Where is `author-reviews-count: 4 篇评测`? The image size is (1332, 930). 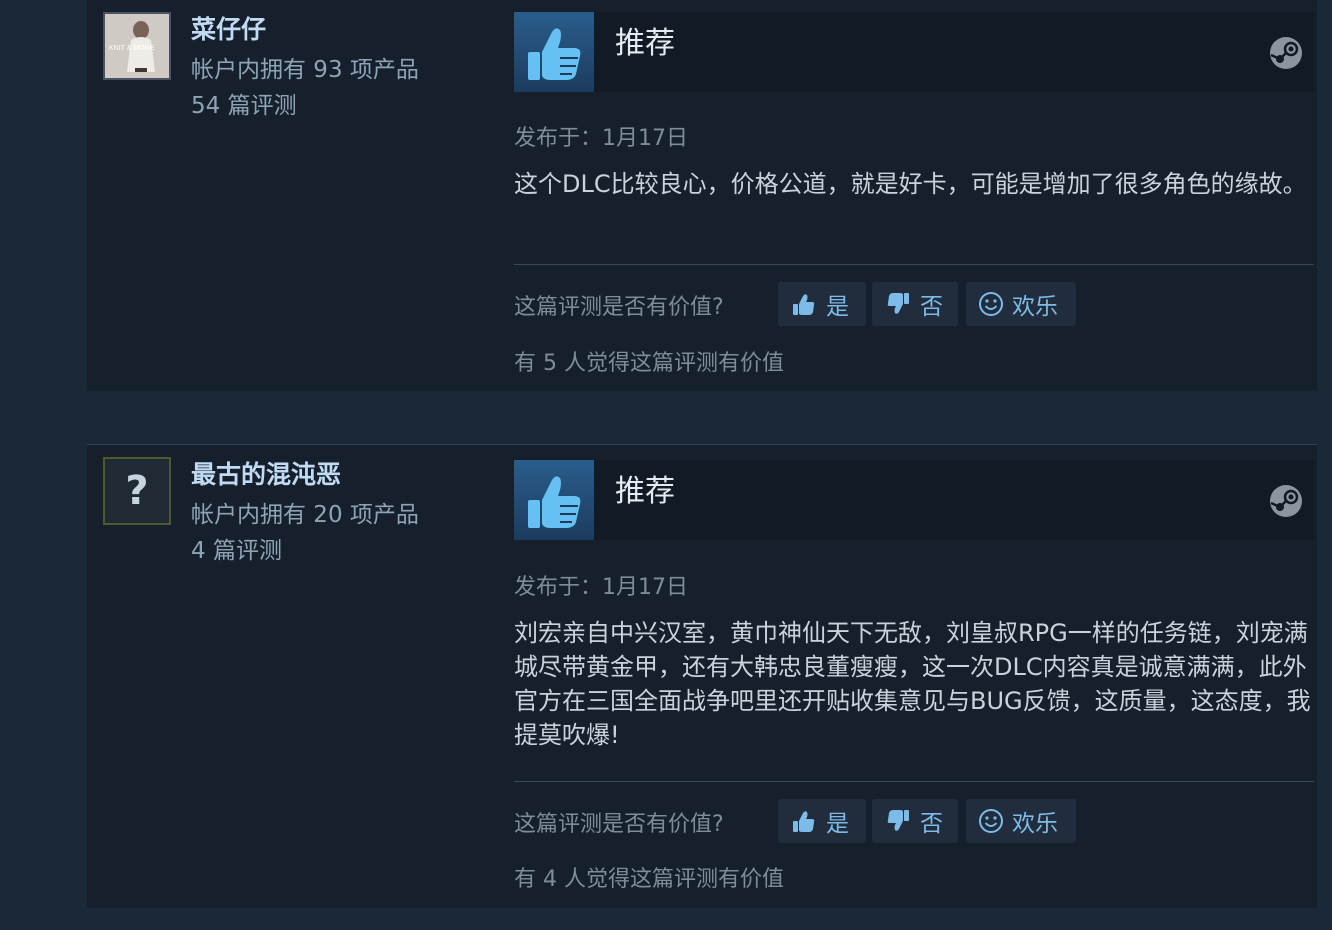 author-reviews-count: 4 篇评测 is located at coordinates (236, 548).